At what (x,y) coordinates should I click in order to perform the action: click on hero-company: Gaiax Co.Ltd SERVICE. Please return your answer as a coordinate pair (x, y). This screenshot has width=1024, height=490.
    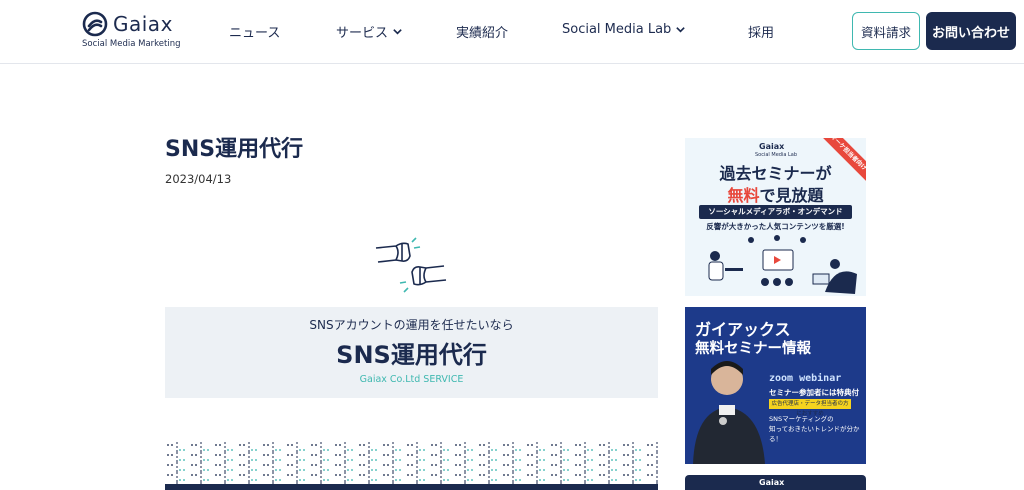
    Looking at the image, I should click on (411, 379).